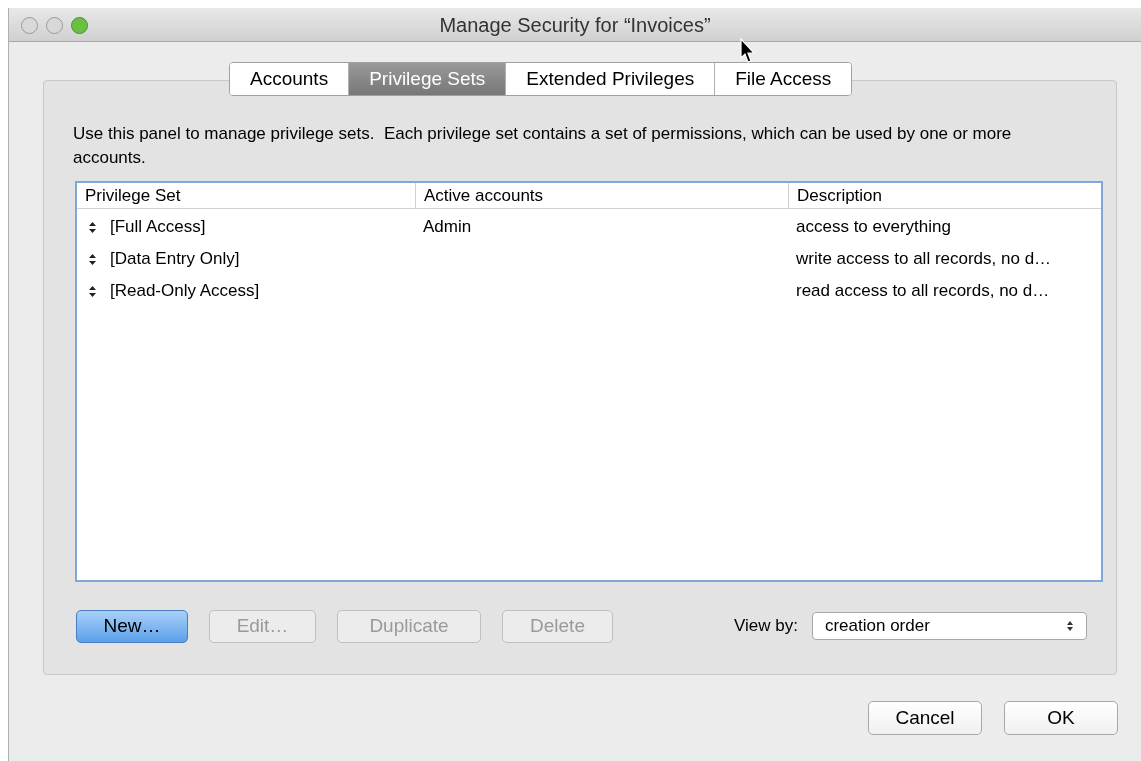 The image size is (1141, 761). Describe the element at coordinates (427, 79) in the screenshot. I see `tab: Privilege Sets` at that location.